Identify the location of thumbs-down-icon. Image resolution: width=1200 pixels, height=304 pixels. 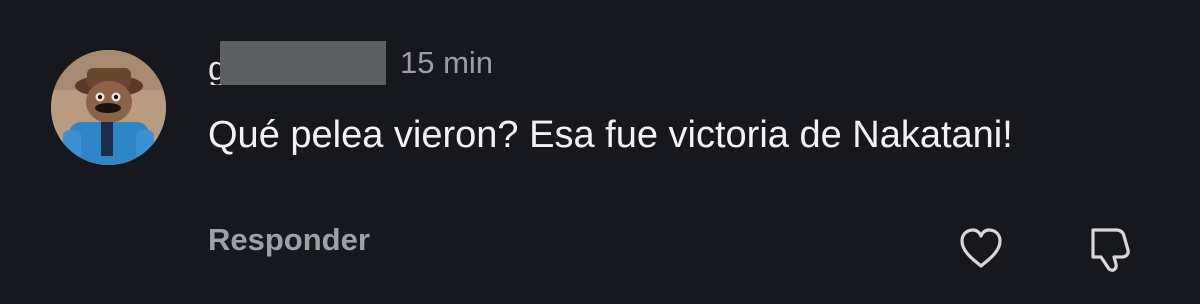
(1109, 248).